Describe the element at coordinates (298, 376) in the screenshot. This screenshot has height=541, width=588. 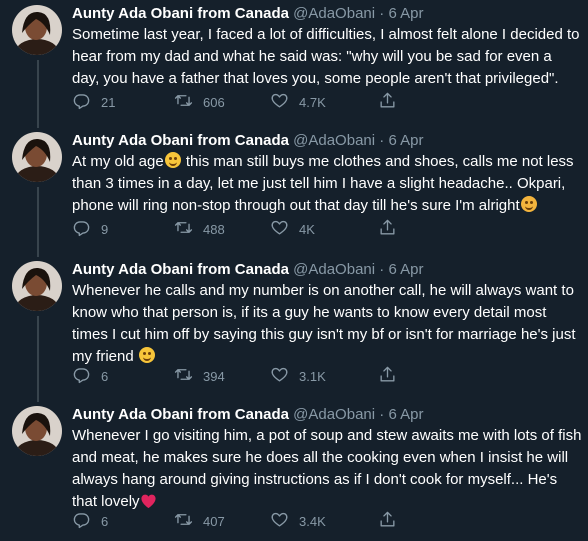
I see `like-button: 3.1K` at that location.